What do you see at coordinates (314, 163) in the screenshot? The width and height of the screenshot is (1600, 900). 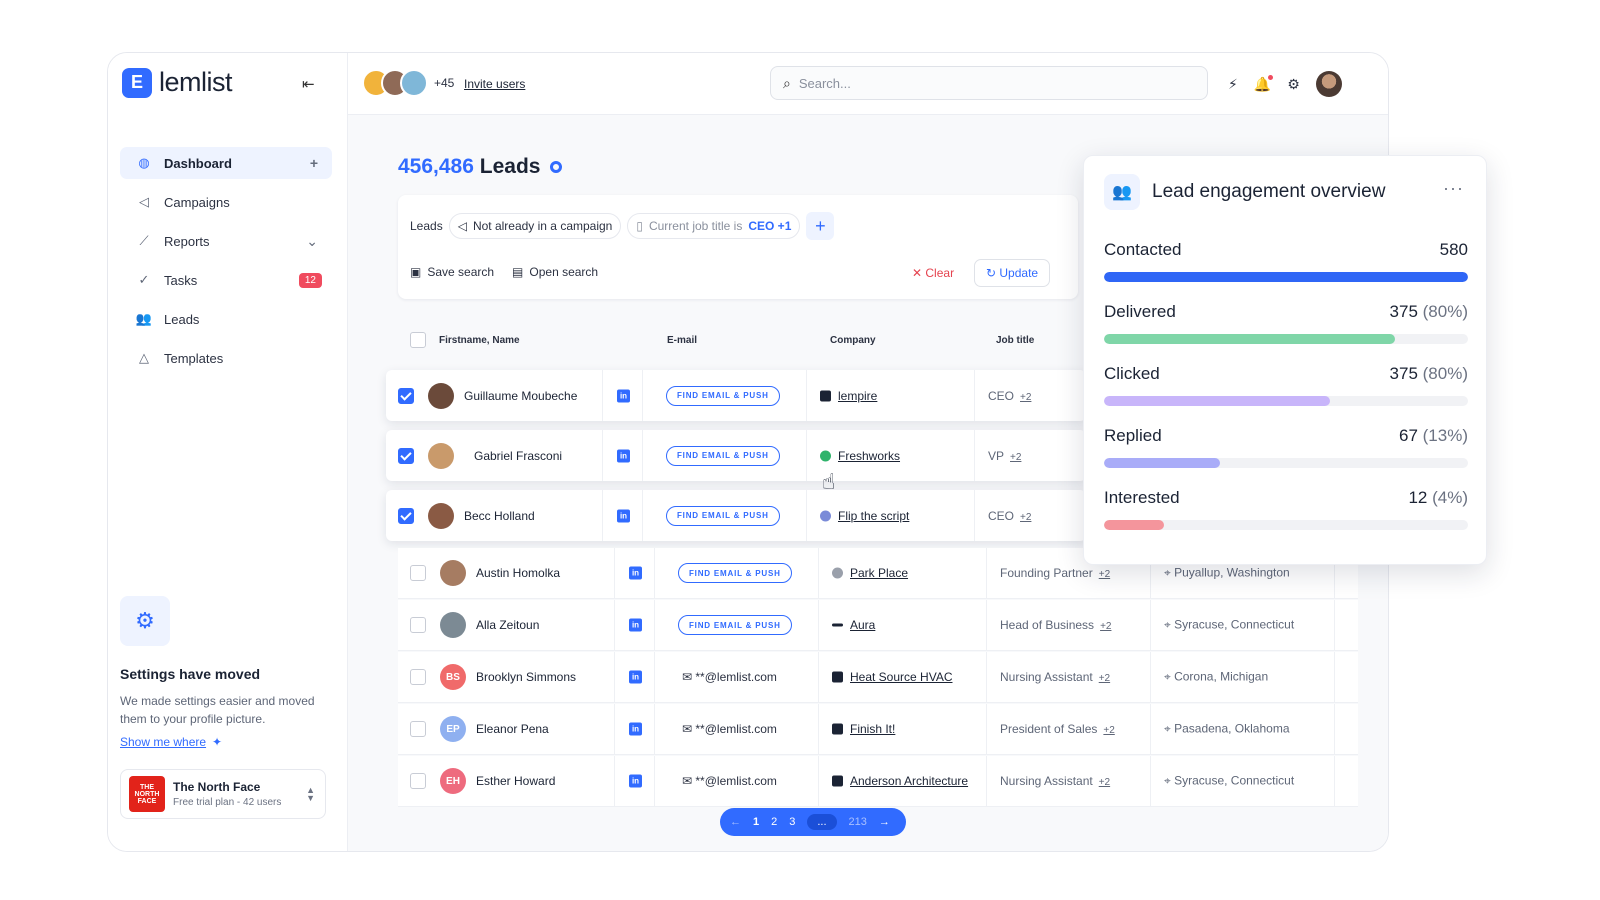 I see `add-icon: +` at bounding box center [314, 163].